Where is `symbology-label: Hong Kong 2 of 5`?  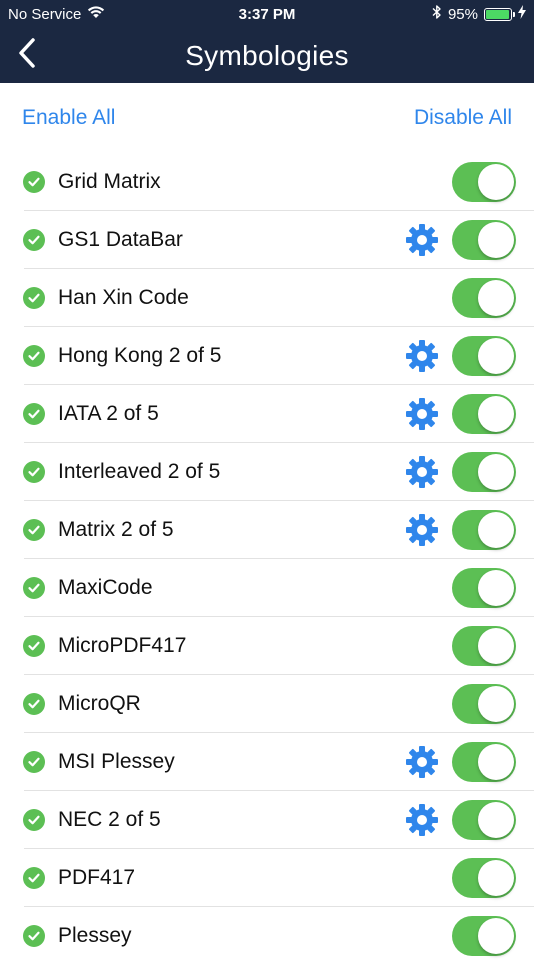 symbology-label: Hong Kong 2 of 5 is located at coordinates (140, 355).